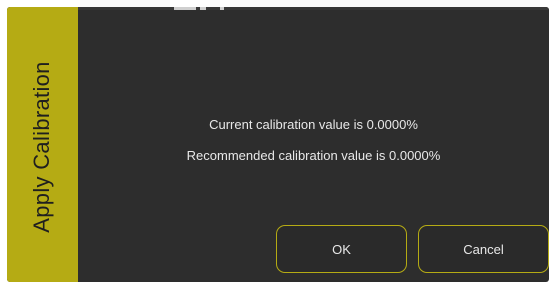 This screenshot has height=282, width=549. I want to click on cancel-button: Cancel, so click(483, 249).